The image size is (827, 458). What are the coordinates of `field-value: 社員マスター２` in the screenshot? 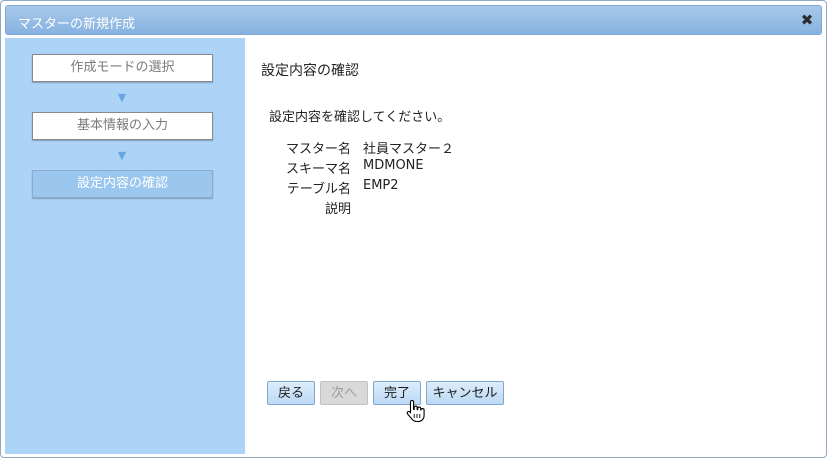 It's located at (409, 149).